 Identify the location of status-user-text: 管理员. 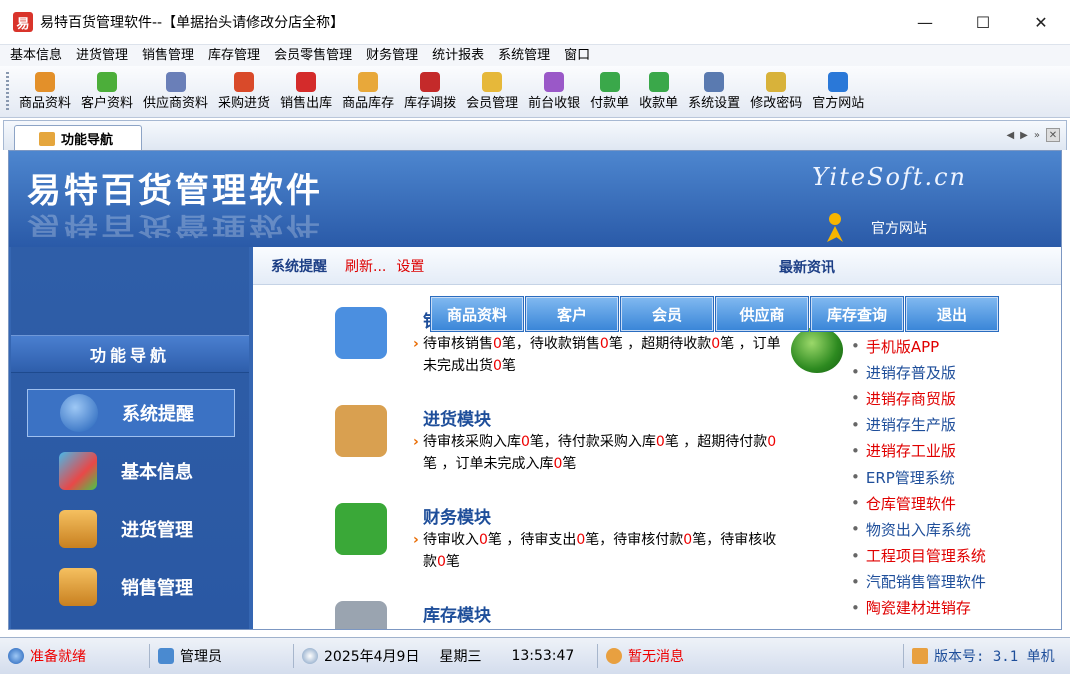
(201, 657).